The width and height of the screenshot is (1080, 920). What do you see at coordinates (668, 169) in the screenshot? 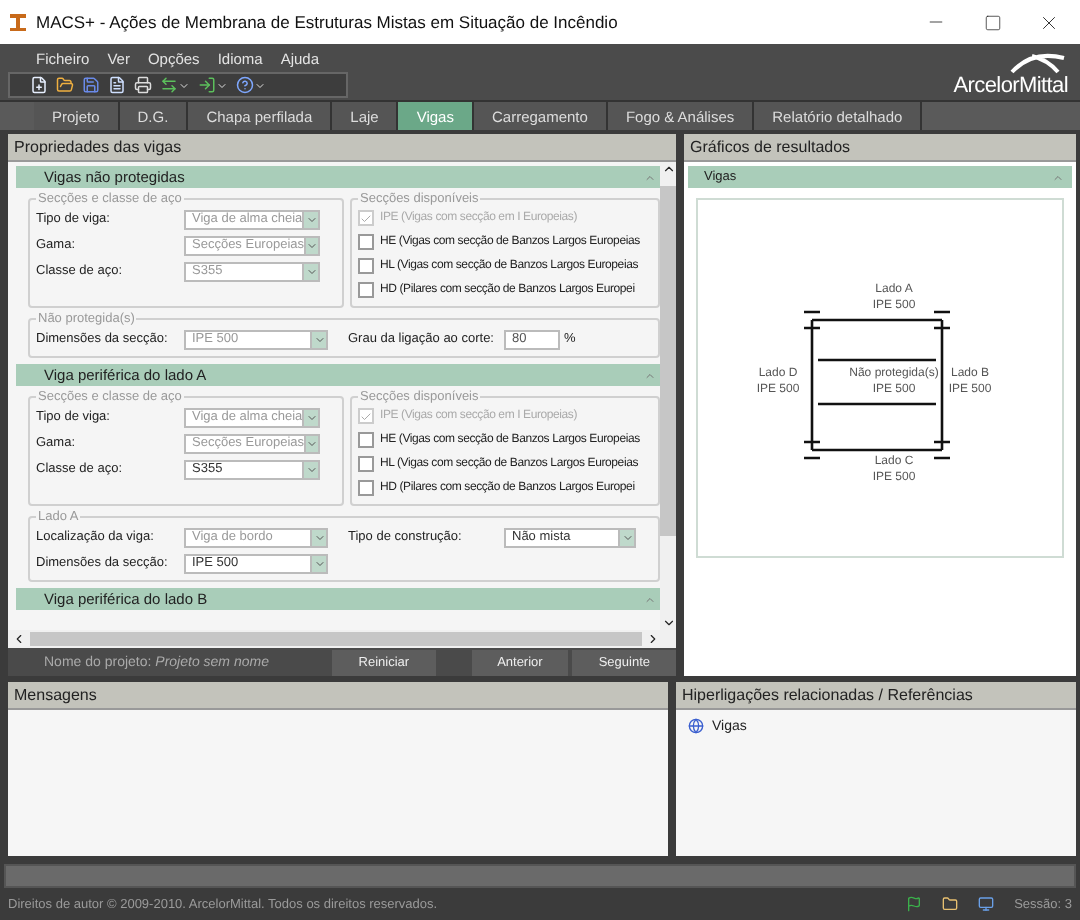
I see `scroll-up-icon` at bounding box center [668, 169].